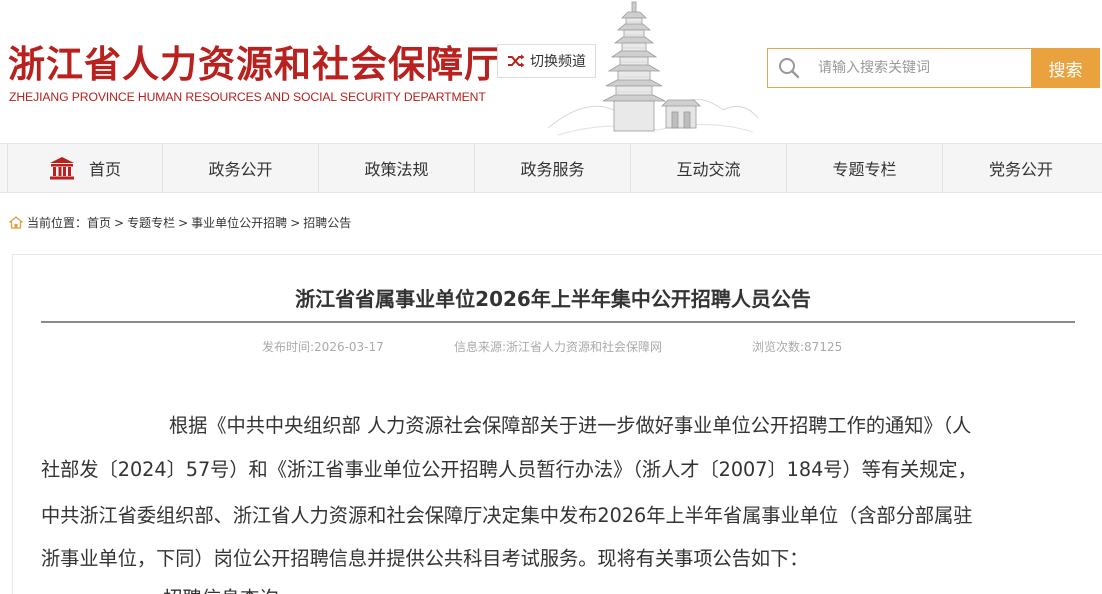 The image size is (1102, 594). I want to click on article-line: 浙事业单位，下同）岗位公开招聘信息并提供公共科目考试服务。现将有关事项公告如下：, so click(425, 558).